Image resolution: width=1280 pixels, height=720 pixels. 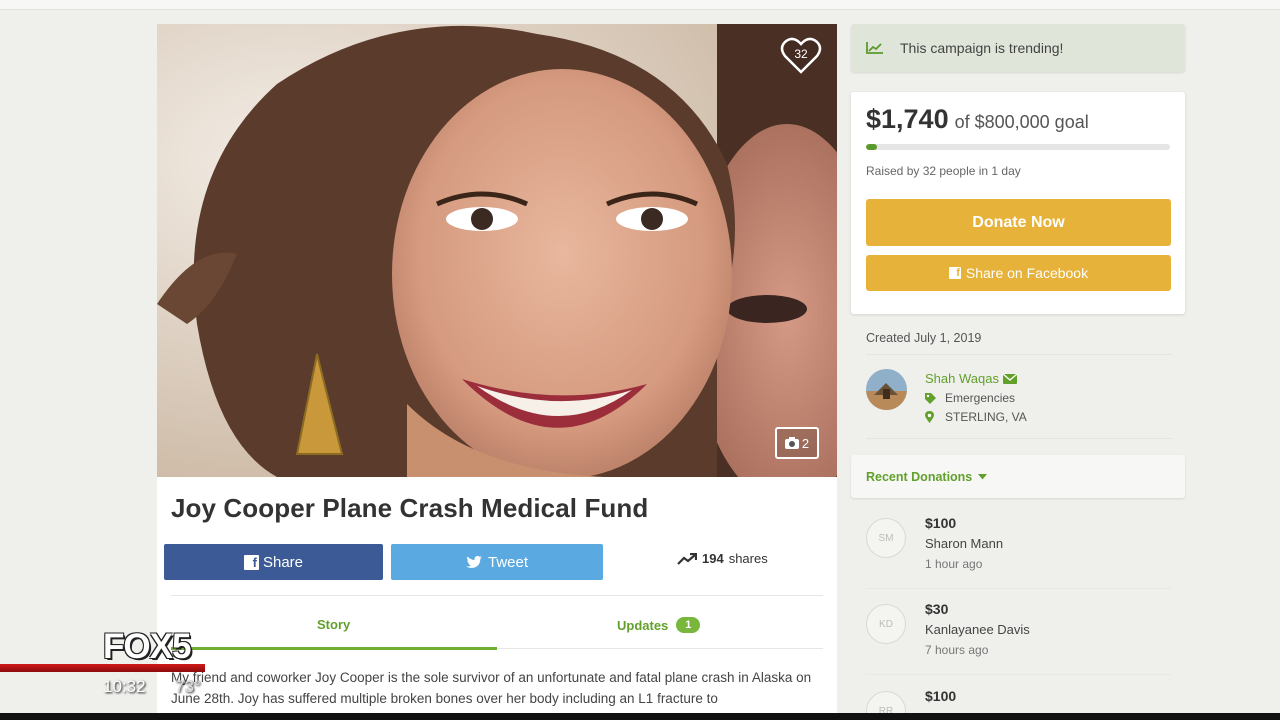 What do you see at coordinates (986, 417) in the screenshot?
I see `location-label: STERLING, VA` at bounding box center [986, 417].